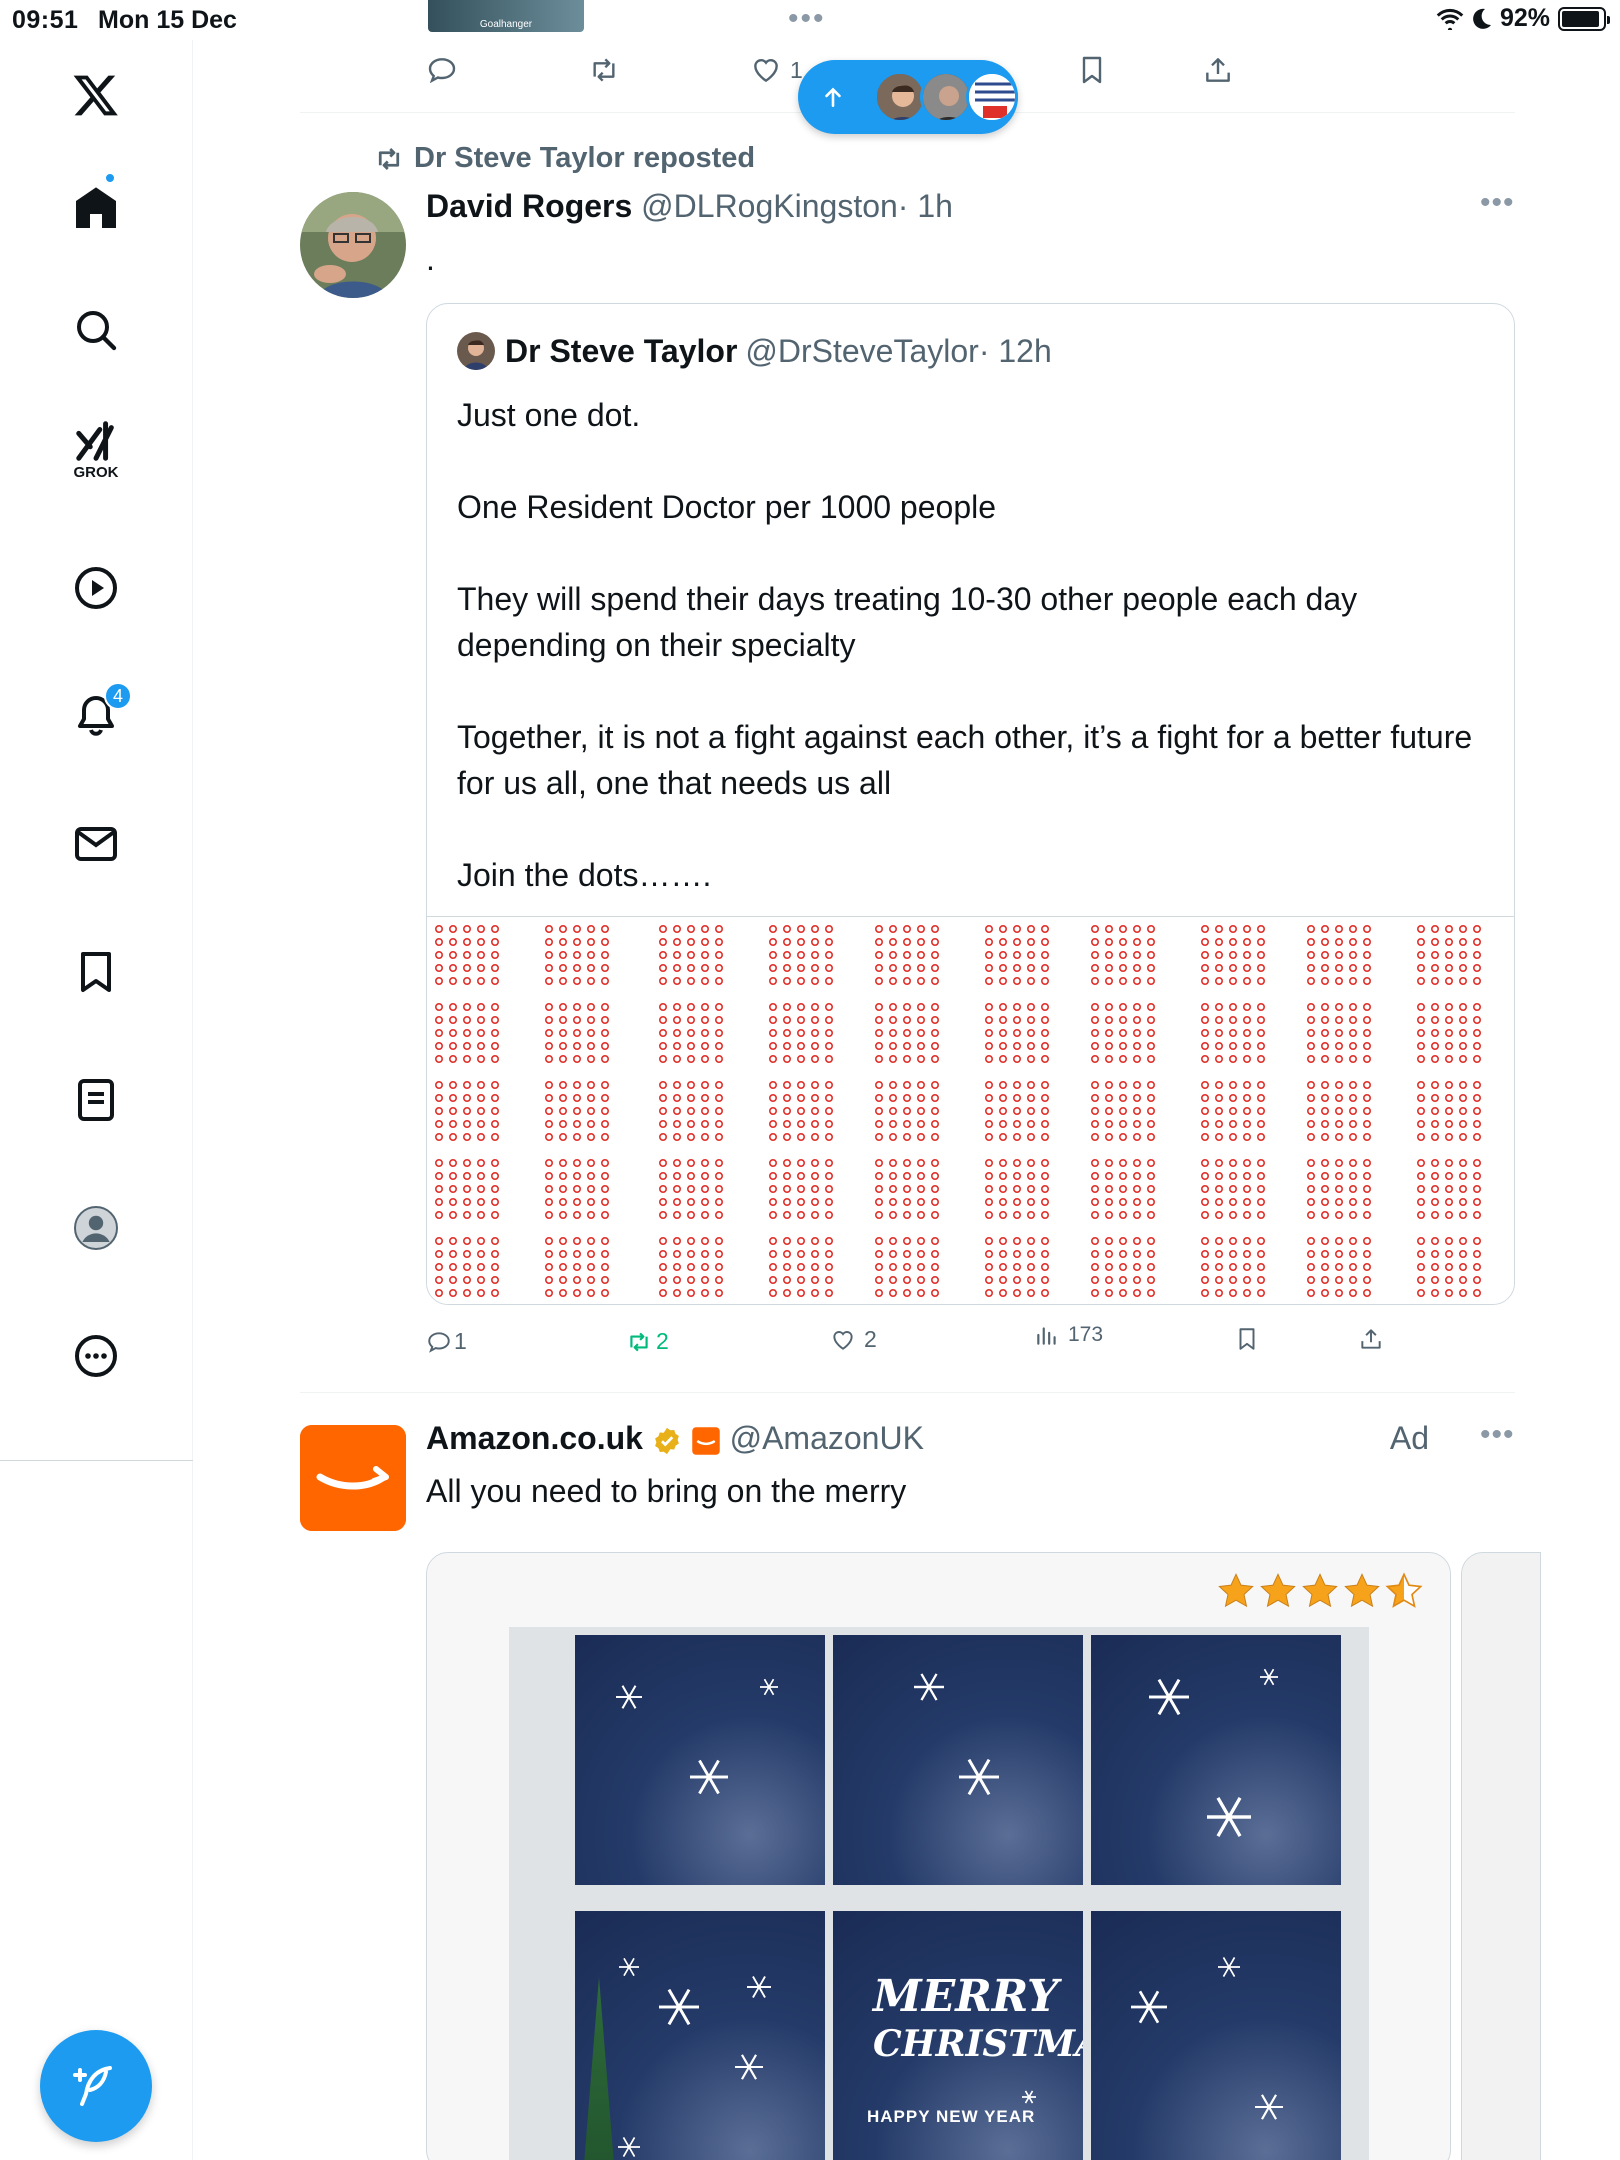  I want to click on bookmarks-icon, so click(96, 972).